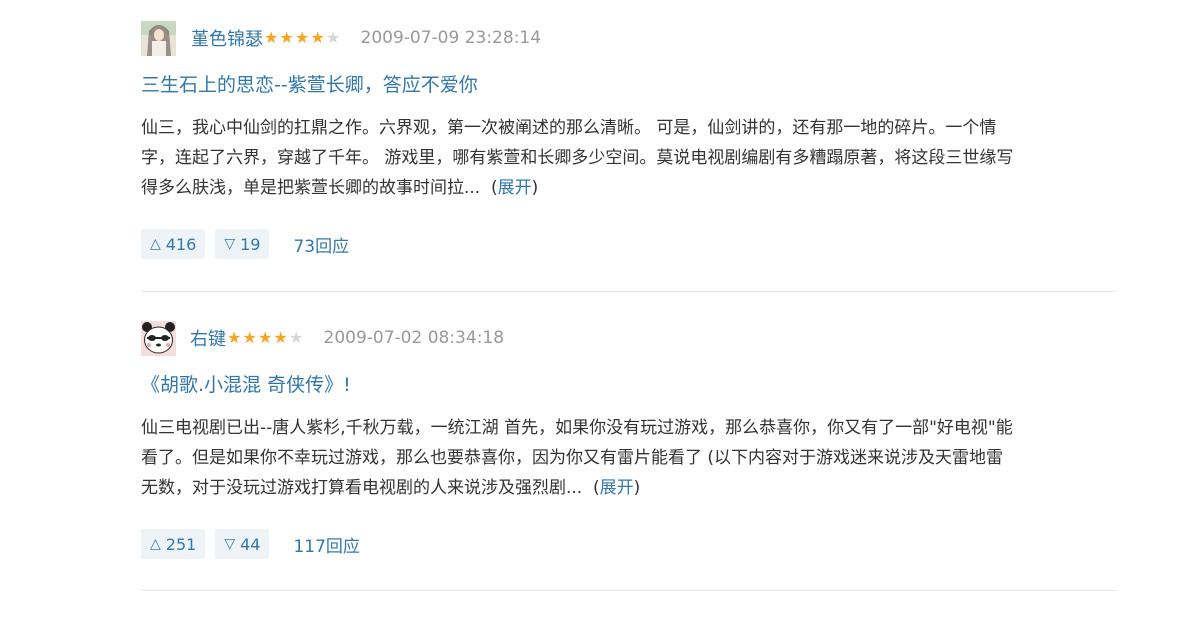 Image resolution: width=1200 pixels, height=620 pixels. What do you see at coordinates (628, 244) in the screenshot?
I see `review-actions: △ 416 ▽ 19 73回应` at bounding box center [628, 244].